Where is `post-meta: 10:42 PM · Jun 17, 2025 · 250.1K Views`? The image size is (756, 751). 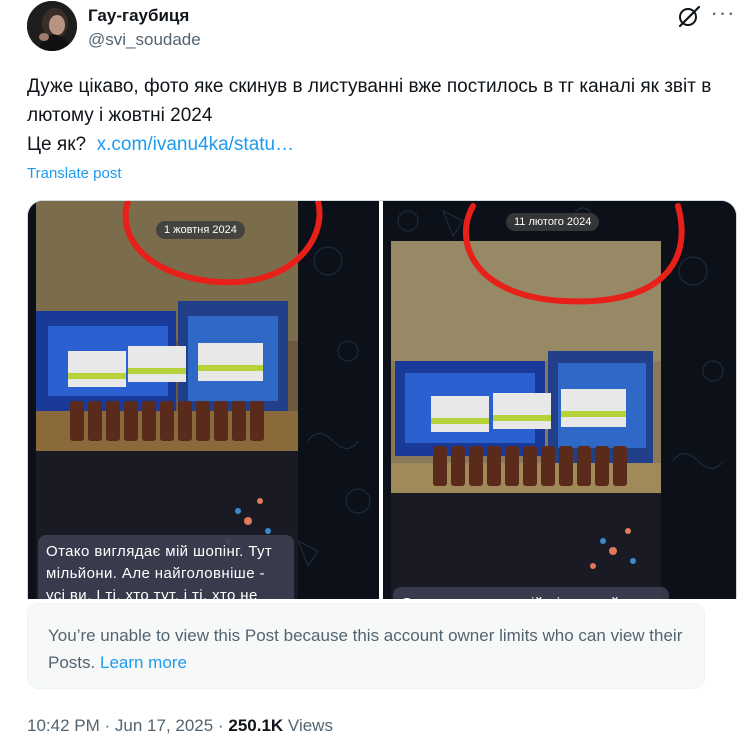
post-meta: 10:42 PM · Jun 17, 2025 · 250.1K Views is located at coordinates (180, 726).